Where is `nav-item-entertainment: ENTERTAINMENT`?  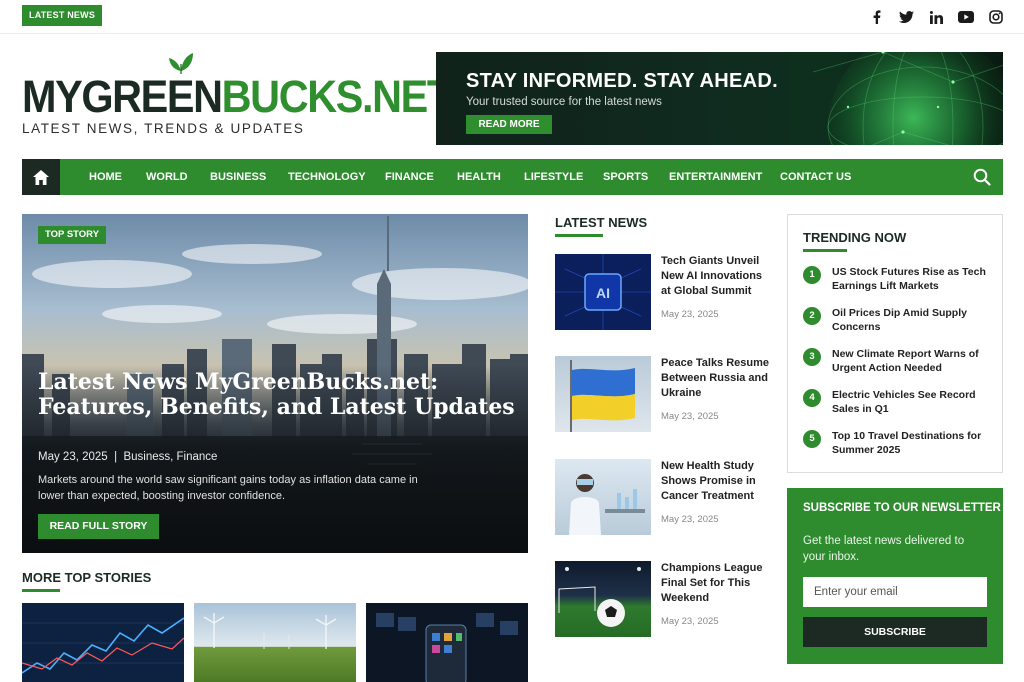 nav-item-entertainment: ENTERTAINMENT is located at coordinates (715, 177).